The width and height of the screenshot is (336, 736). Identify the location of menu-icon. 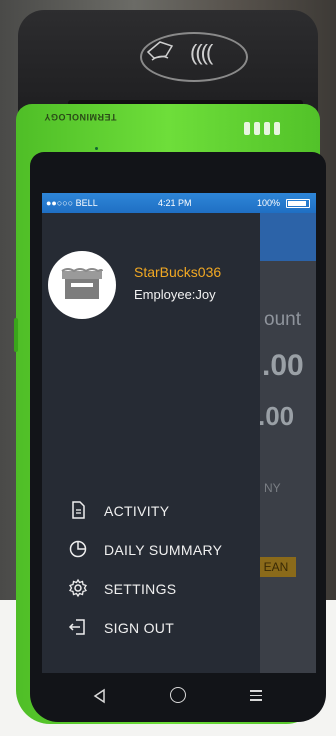
(256, 695).